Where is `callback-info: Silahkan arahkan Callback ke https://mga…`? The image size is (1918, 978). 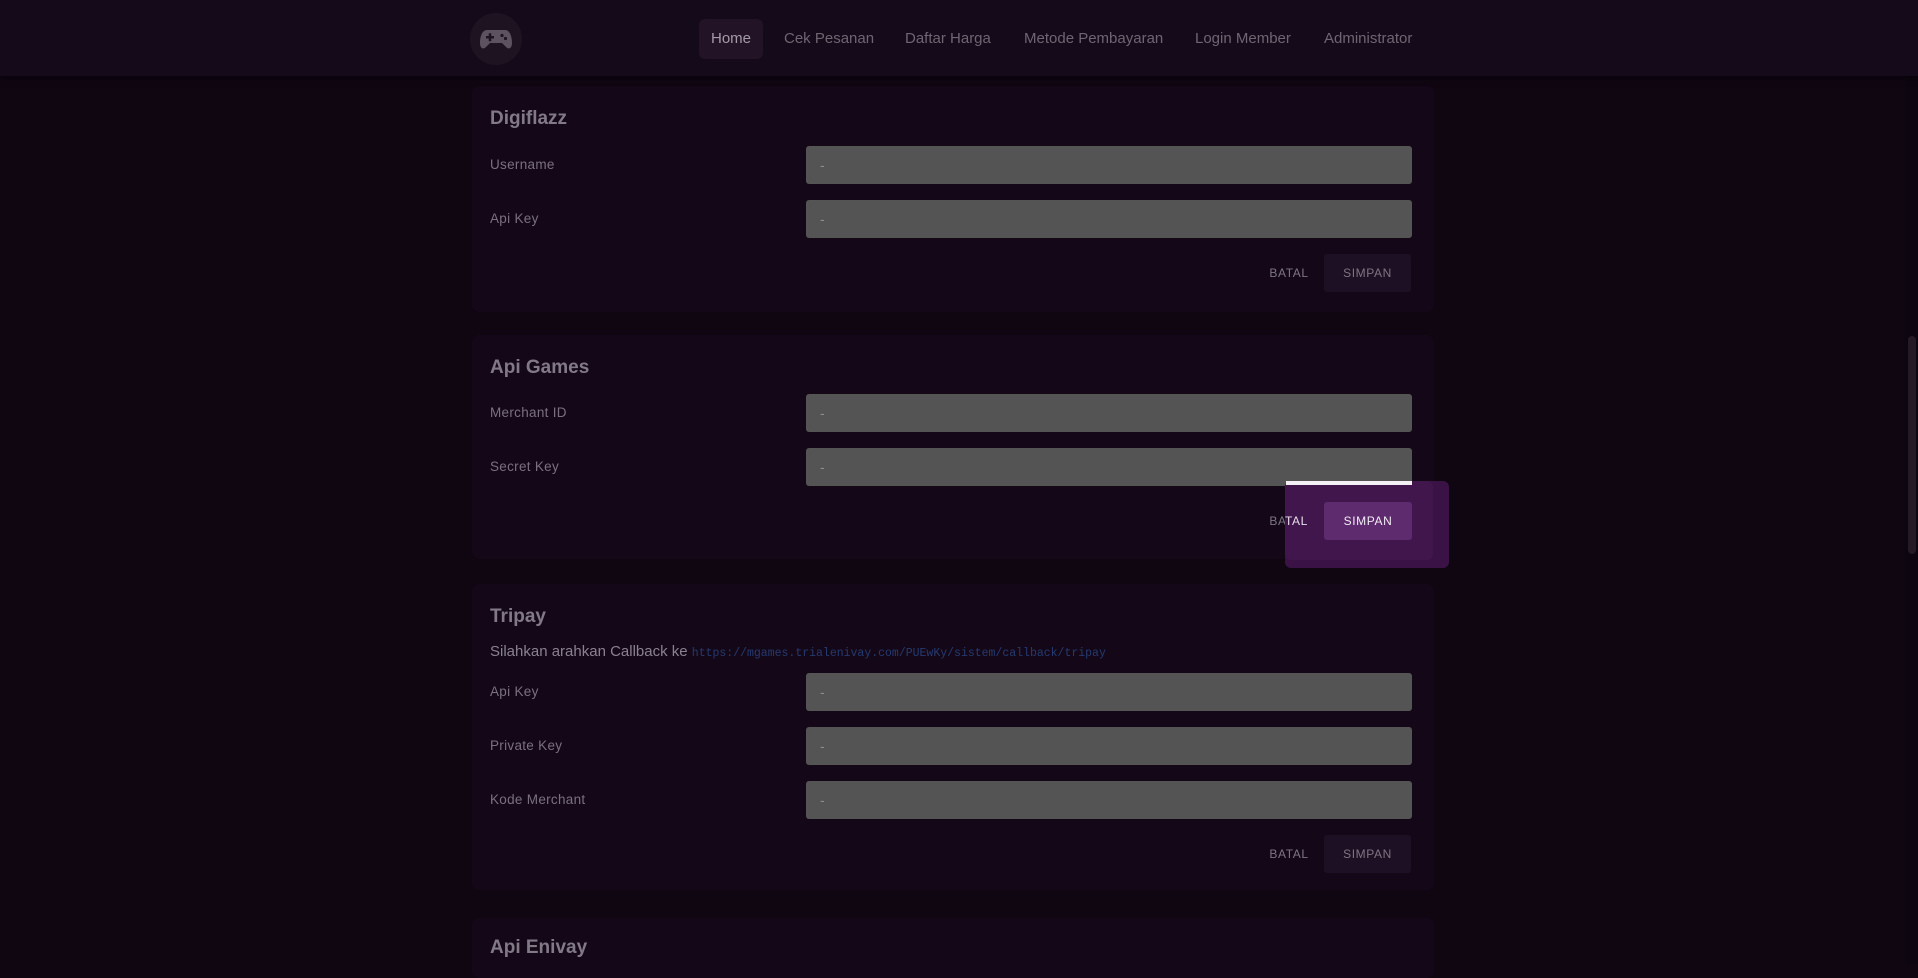 callback-info: Silahkan arahkan Callback ke https://mga… is located at coordinates (798, 651).